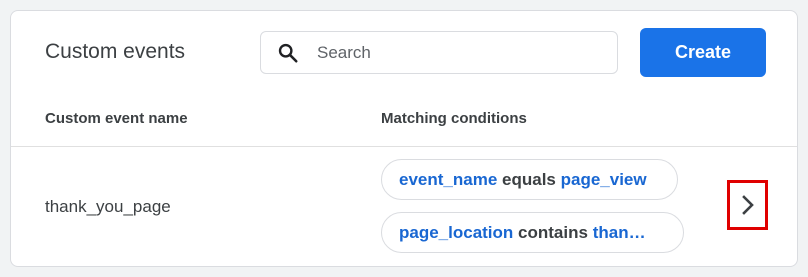 The image size is (808, 277). What do you see at coordinates (456, 232) in the screenshot?
I see `condition-parameter: page_location` at bounding box center [456, 232].